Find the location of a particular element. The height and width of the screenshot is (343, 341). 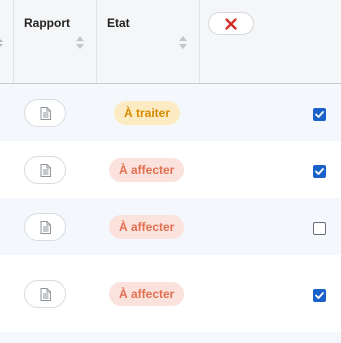

clear-filters-button is located at coordinates (231, 23).